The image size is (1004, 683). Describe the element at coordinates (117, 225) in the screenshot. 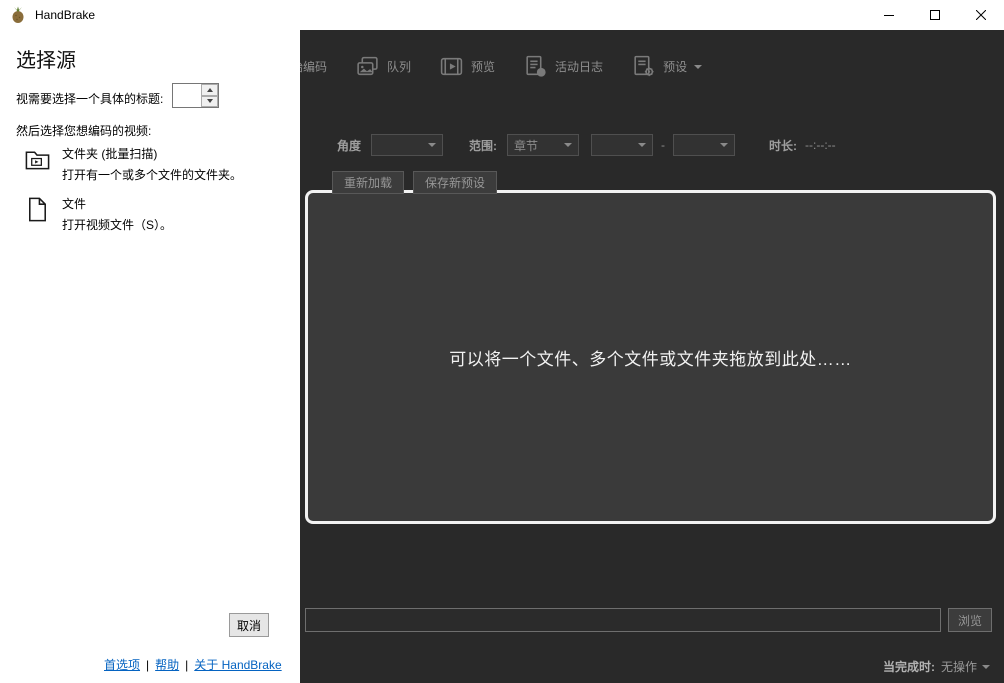

I see `source-option-file-desc: 打开视频文件（S）。` at that location.